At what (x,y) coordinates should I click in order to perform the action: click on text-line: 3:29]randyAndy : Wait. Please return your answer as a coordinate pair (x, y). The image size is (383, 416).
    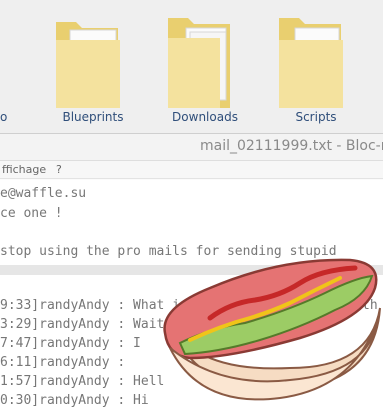
    Looking at the image, I should click on (82, 324).